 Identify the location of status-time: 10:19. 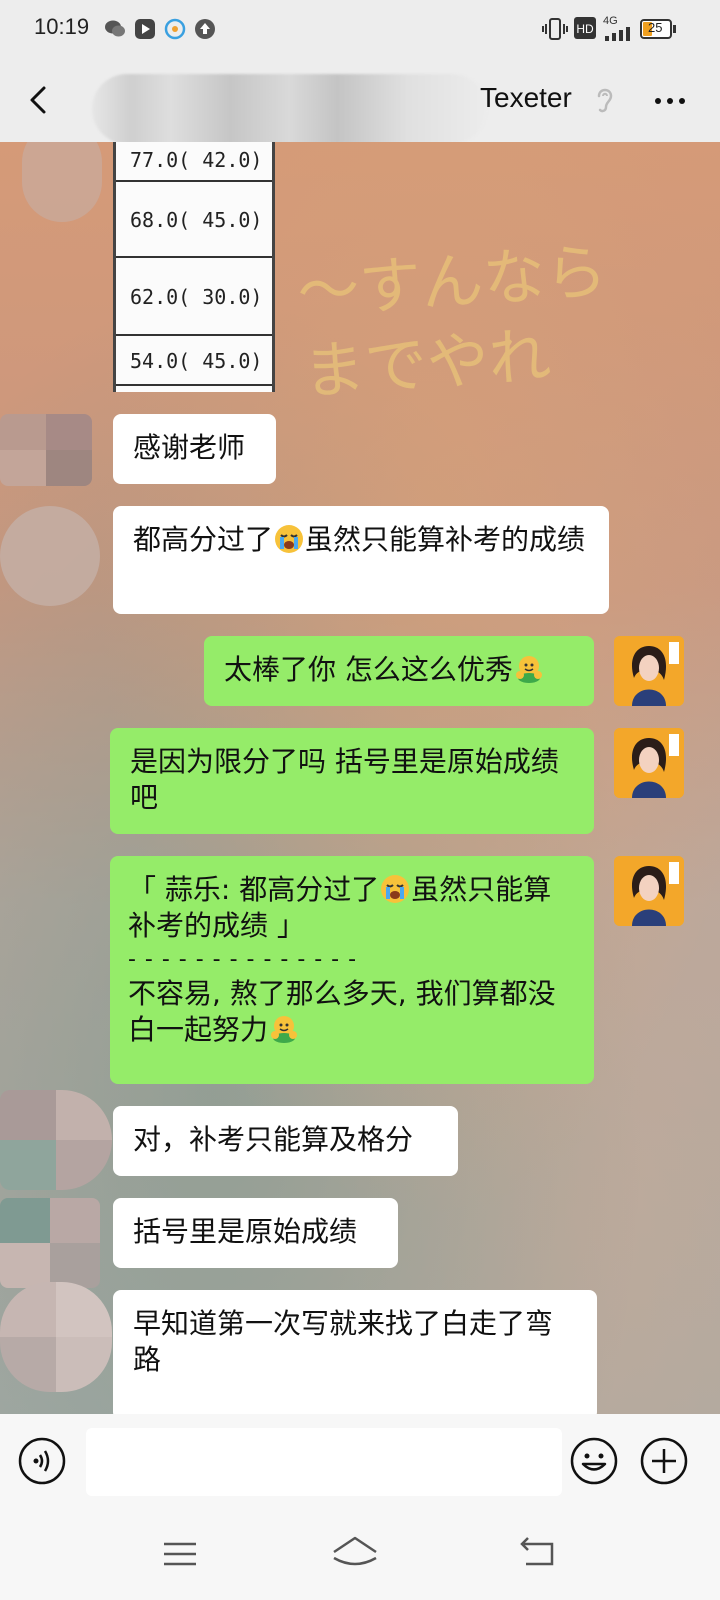
(62, 26).